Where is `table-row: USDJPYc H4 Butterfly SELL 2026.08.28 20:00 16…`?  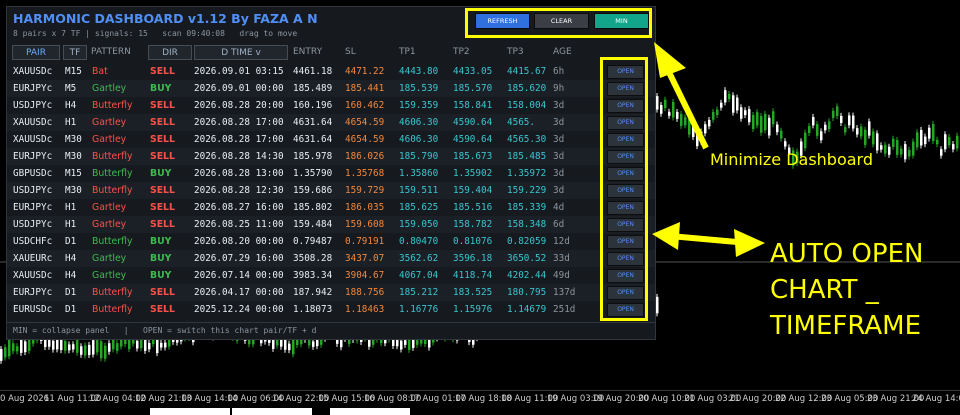 table-row: USDJPYc H4 Butterfly SELL 2026.08.28 20:00 16… is located at coordinates (331, 105).